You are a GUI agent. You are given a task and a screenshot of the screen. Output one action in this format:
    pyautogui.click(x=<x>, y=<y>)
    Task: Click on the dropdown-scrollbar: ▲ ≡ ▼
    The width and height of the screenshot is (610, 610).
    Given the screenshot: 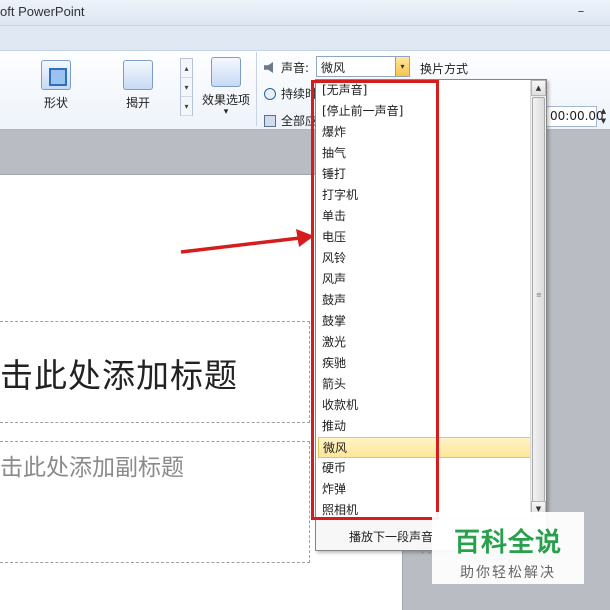 What is the action you would take?
    pyautogui.click(x=538, y=299)
    